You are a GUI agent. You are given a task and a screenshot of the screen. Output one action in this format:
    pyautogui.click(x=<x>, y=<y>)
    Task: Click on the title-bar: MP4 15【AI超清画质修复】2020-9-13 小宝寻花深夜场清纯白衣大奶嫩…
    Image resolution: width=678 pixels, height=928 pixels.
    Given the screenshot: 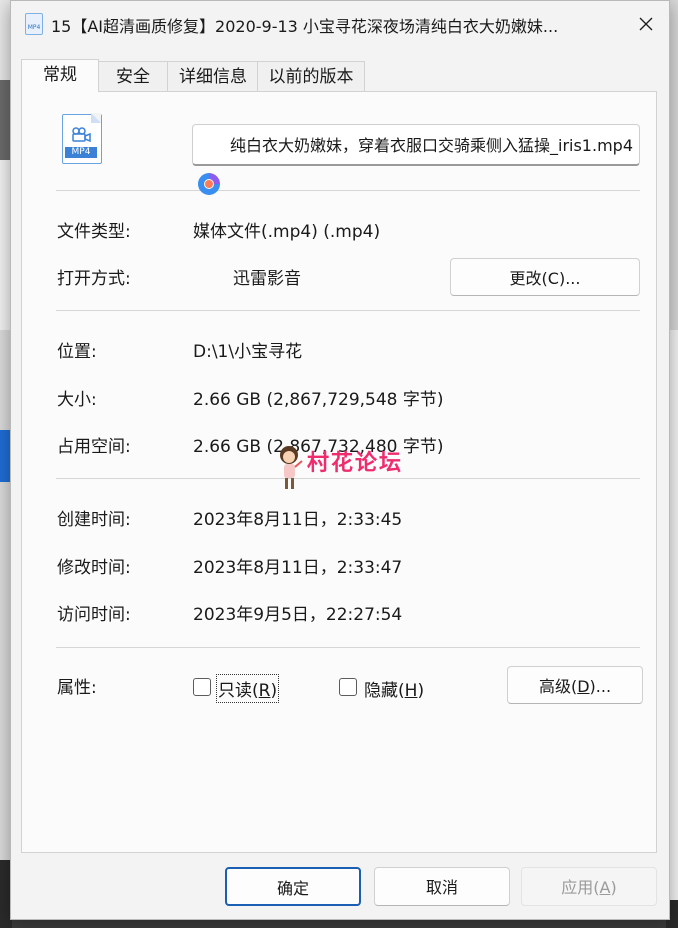 What is the action you would take?
    pyautogui.click(x=340, y=24)
    